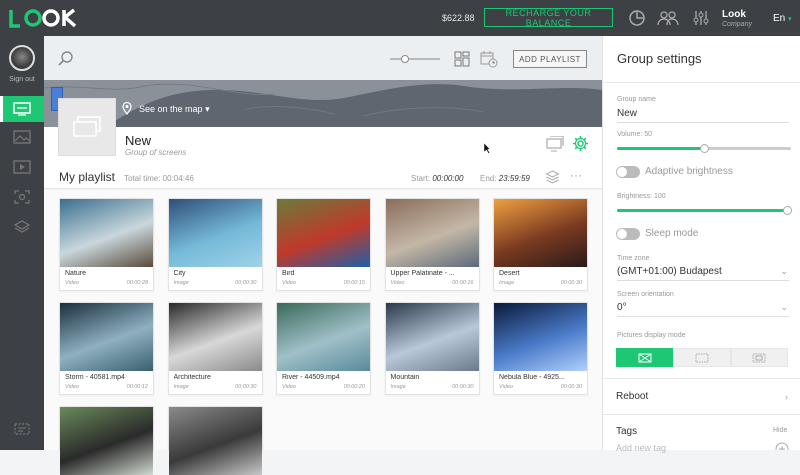  I want to click on group-settings-gear-icon, so click(580, 143).